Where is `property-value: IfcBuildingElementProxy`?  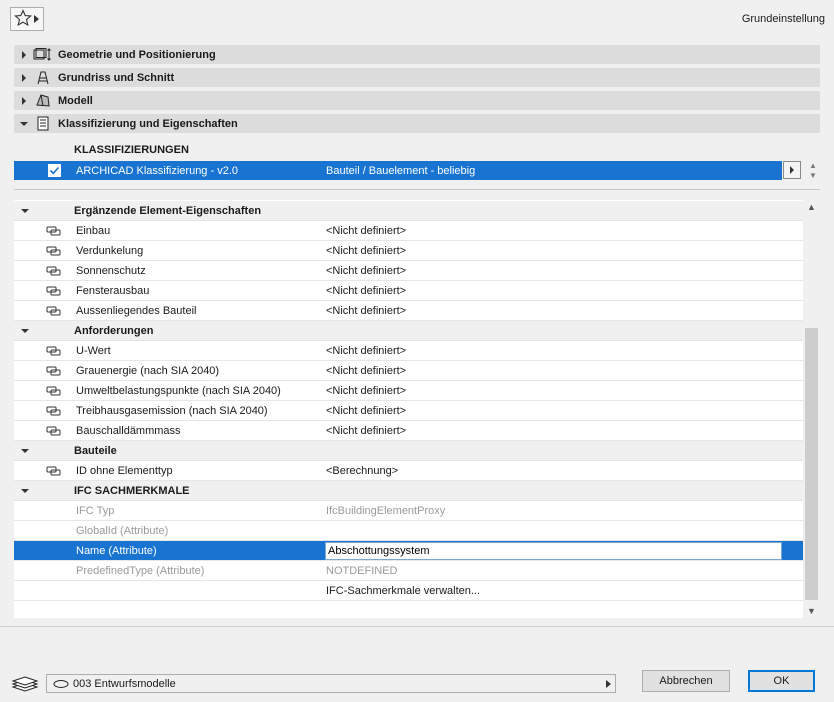 property-value: IfcBuildingElementProxy is located at coordinates (386, 510).